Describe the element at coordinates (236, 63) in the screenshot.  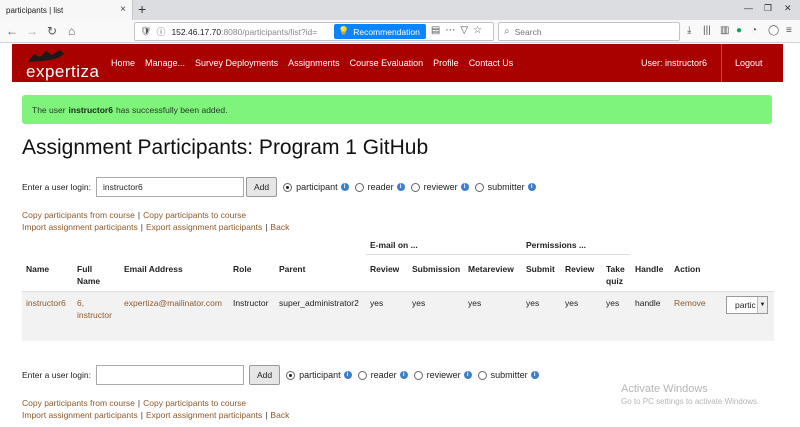
I see `menu-item-survey-deployments: Survey Deployments` at that location.